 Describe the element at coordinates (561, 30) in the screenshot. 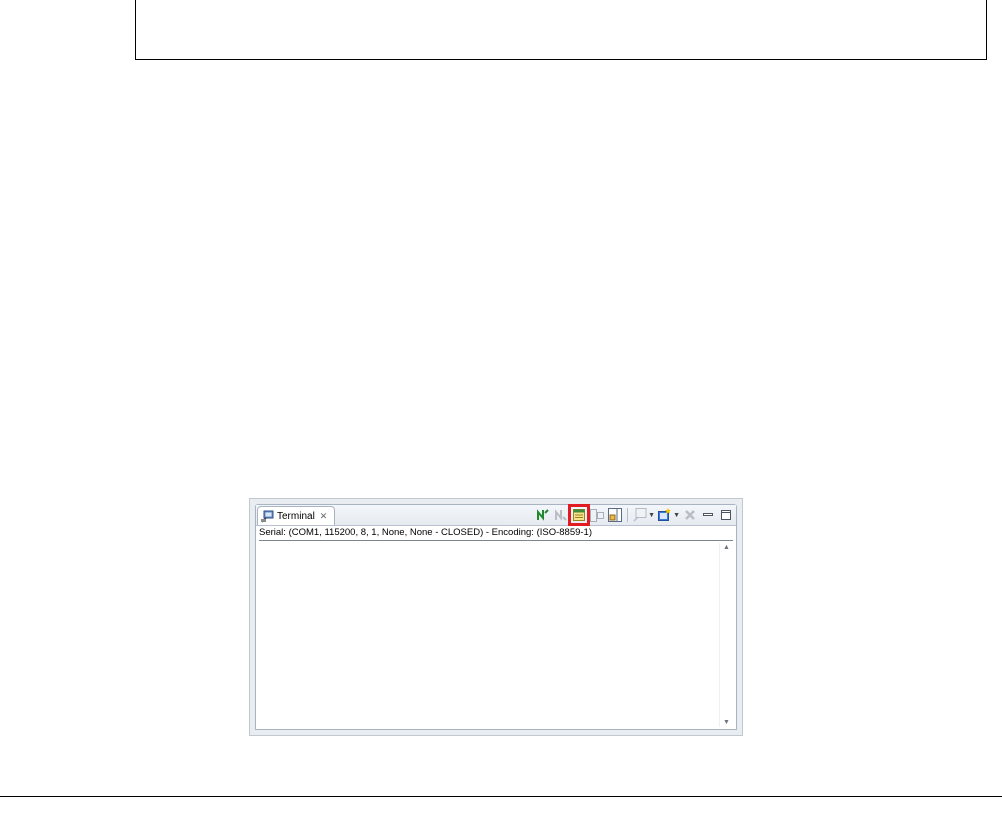

I see `document-header-box` at that location.